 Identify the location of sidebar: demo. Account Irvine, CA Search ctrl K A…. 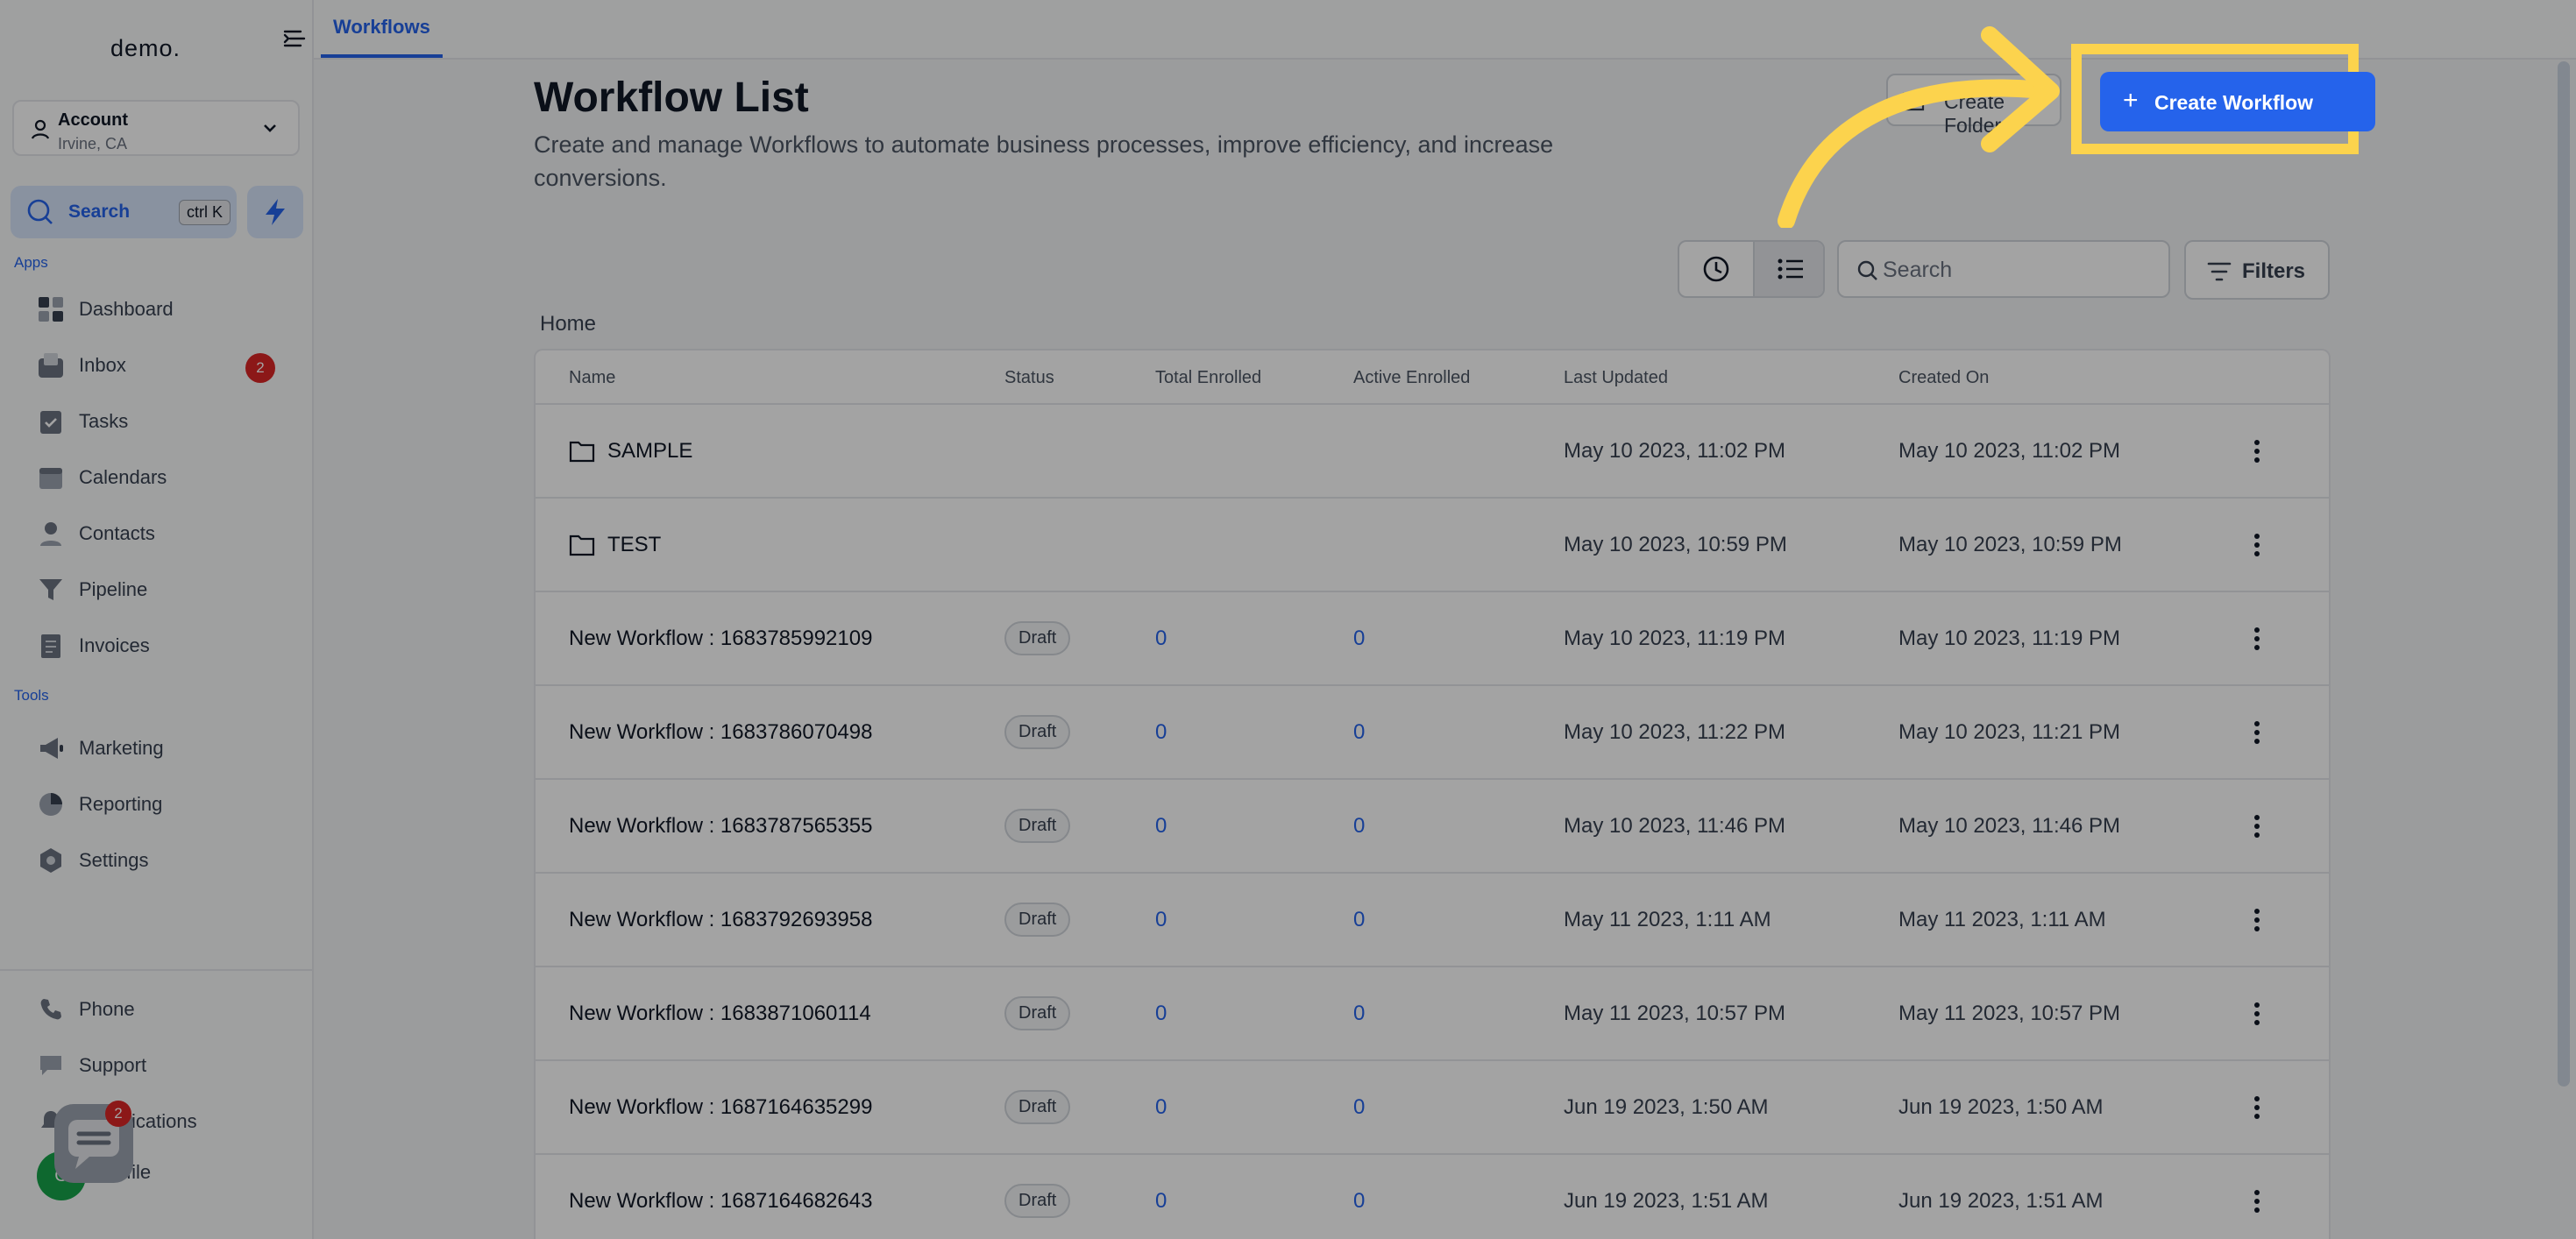
(157, 619).